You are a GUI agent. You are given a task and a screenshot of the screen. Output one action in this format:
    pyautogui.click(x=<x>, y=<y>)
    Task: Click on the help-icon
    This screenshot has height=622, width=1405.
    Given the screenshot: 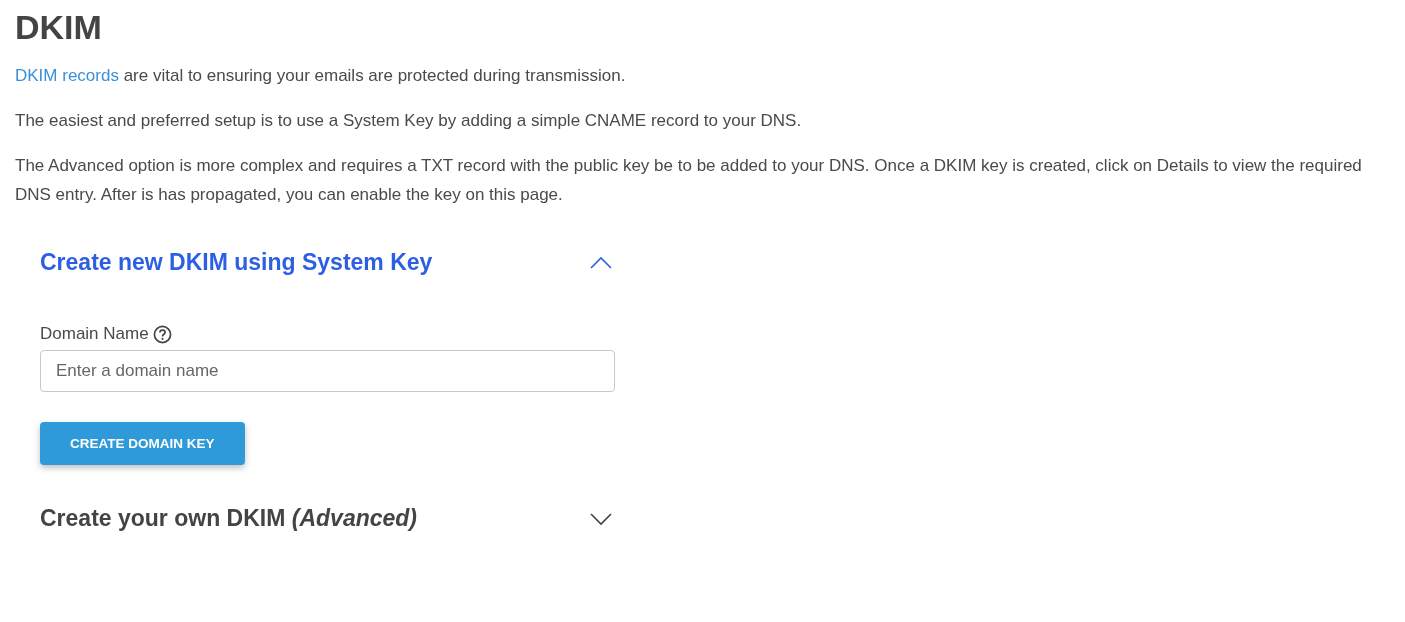 What is the action you would take?
    pyautogui.click(x=162, y=334)
    